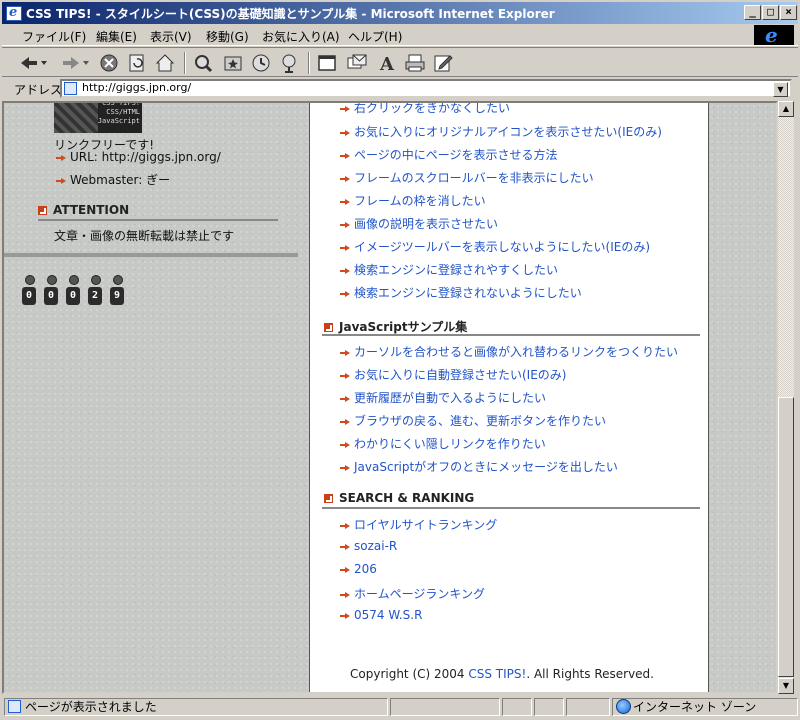  Describe the element at coordinates (95, 290) in the screenshot. I see `counter-digit: 2` at that location.